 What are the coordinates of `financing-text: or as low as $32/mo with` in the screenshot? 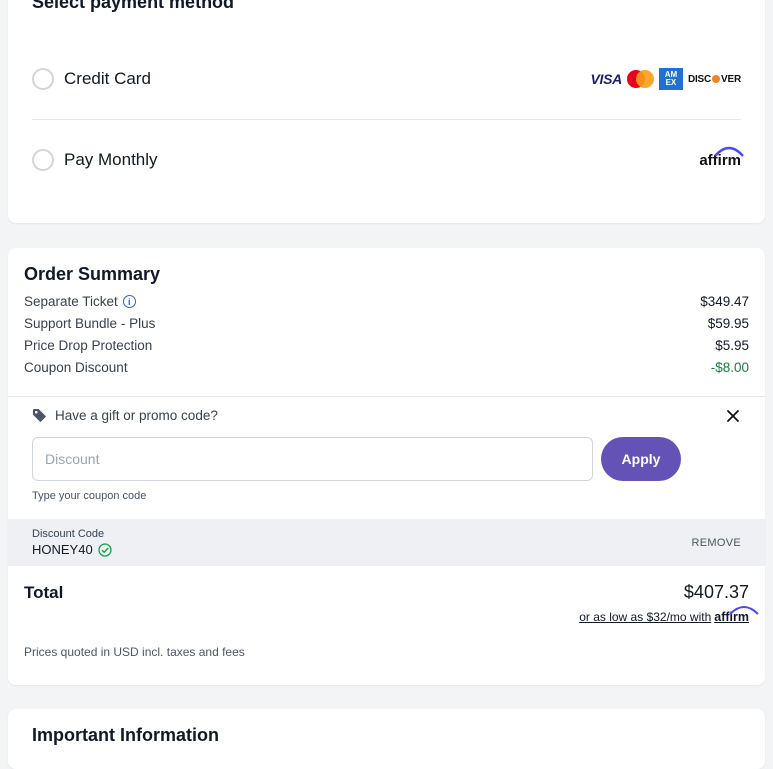 It's located at (645, 617).